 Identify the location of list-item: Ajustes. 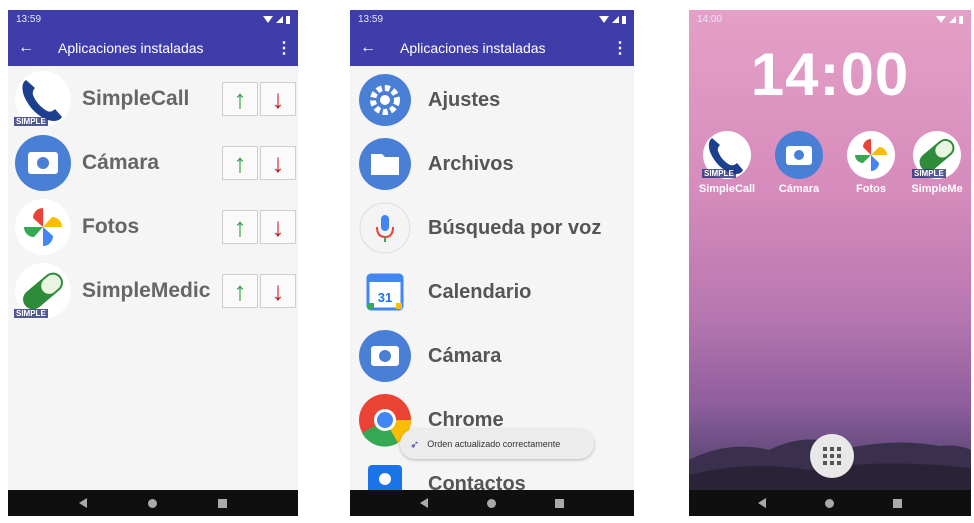
(492, 100).